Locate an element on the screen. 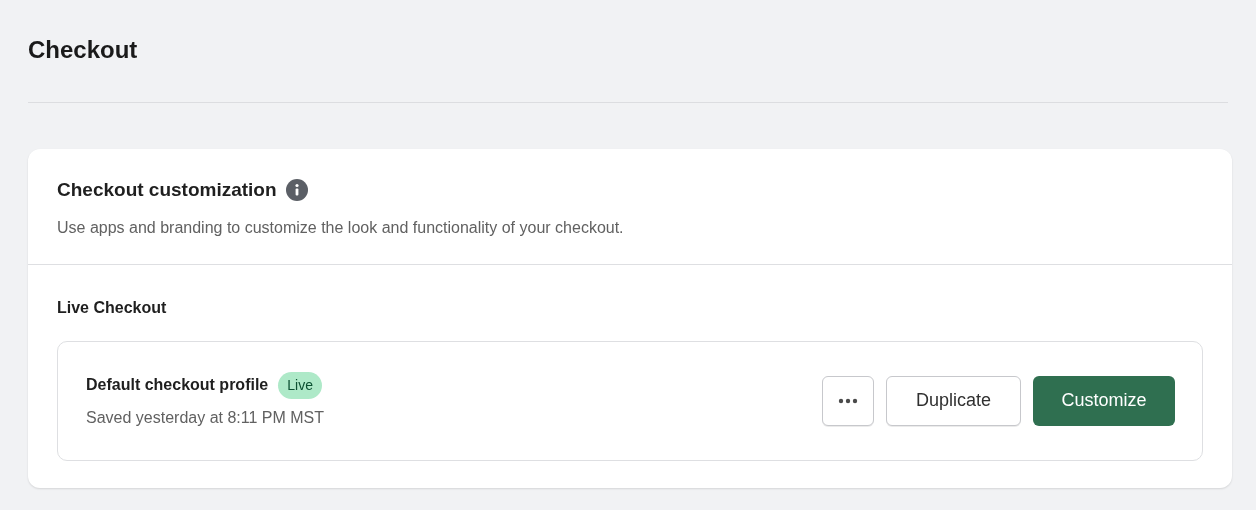 The image size is (1256, 510). duplicate-button: Duplicate is located at coordinates (953, 400).